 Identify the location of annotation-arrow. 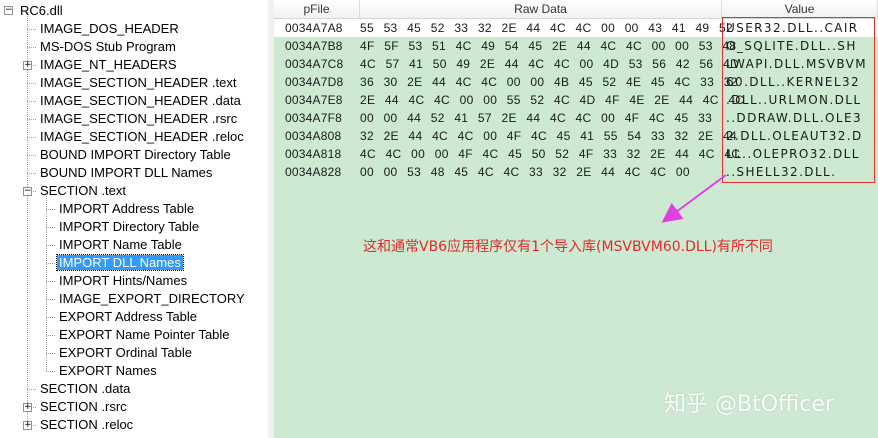
(694, 198).